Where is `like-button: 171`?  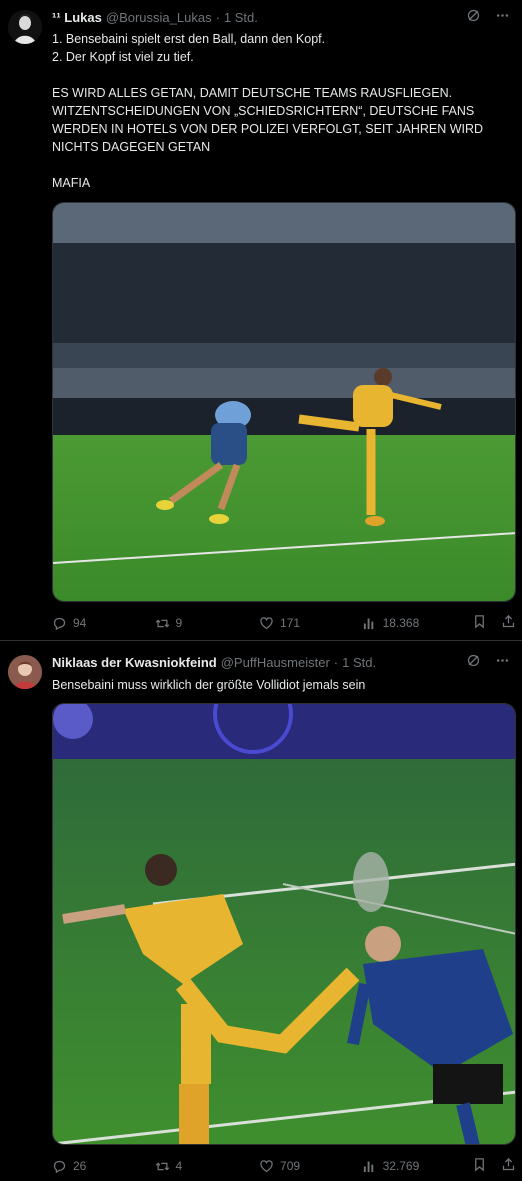
like-button: 171 is located at coordinates (310, 623).